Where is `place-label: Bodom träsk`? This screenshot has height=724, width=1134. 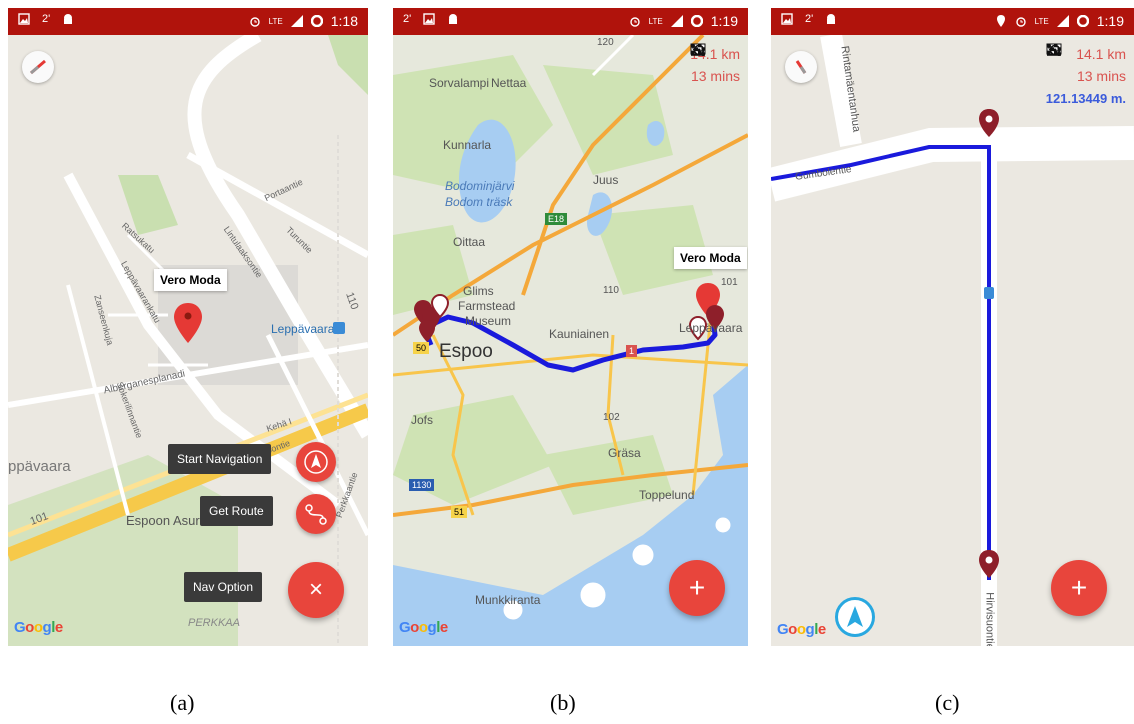 place-label: Bodom träsk is located at coordinates (479, 202).